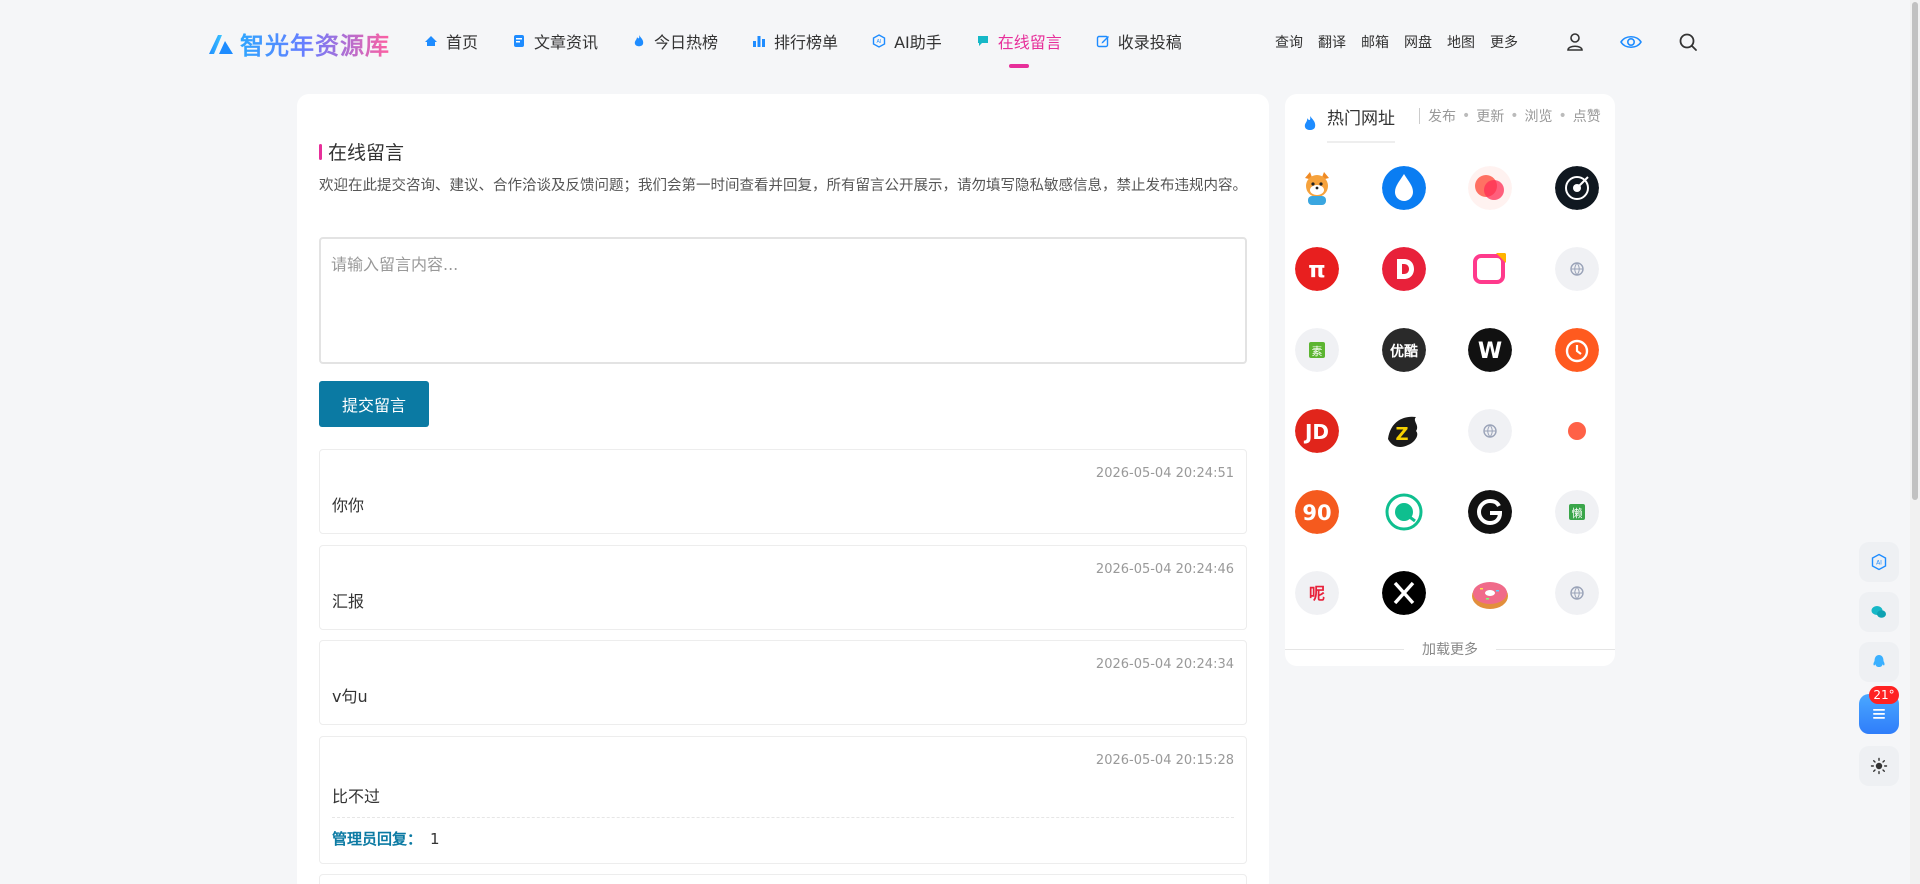 Image resolution: width=1920 pixels, height=884 pixels. Describe the element at coordinates (1504, 42) in the screenshot. I see `quick-link-more: 更多` at that location.